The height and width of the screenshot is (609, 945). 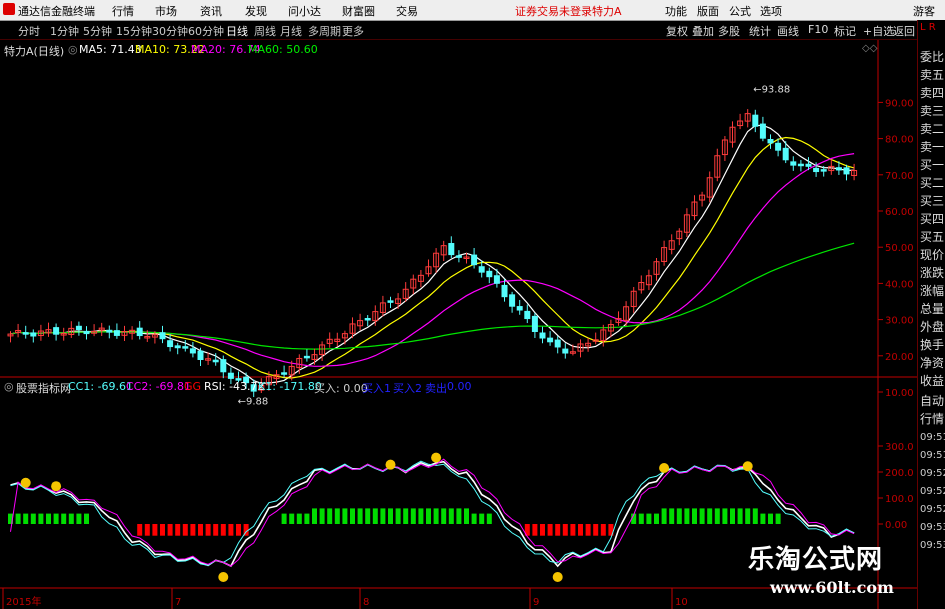 I want to click on tool-draw-line: 画线, so click(x=788, y=31).